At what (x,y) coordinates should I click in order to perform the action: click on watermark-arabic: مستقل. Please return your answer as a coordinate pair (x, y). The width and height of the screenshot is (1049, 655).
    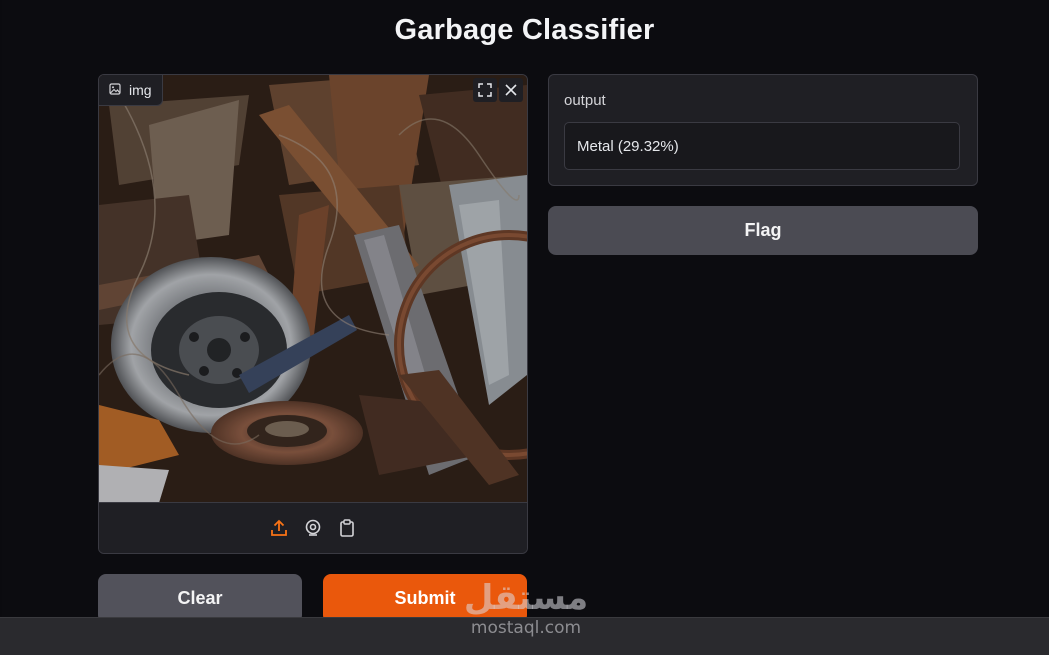
    Looking at the image, I should click on (526, 598).